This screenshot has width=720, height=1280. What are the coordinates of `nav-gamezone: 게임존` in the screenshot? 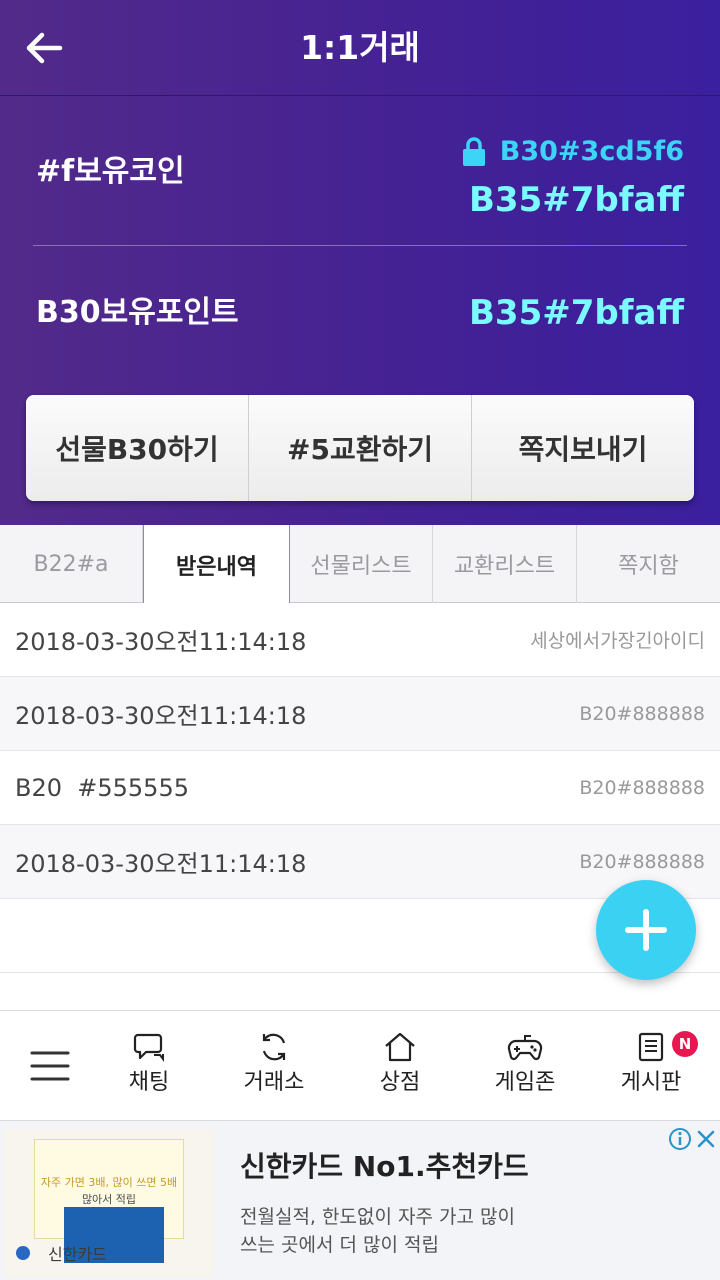 It's located at (525, 1071).